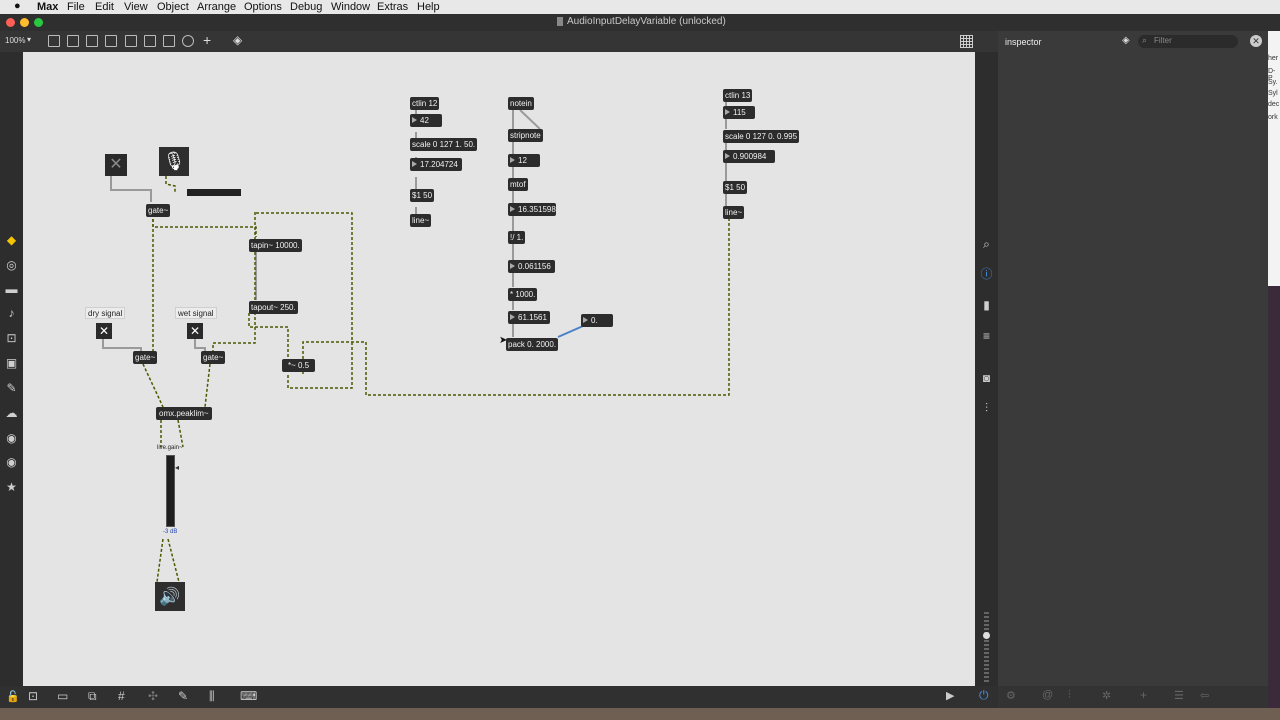 This screenshot has height=720, width=1280. What do you see at coordinates (121, 696) in the screenshot?
I see `grid-toggle-icon: #` at bounding box center [121, 696].